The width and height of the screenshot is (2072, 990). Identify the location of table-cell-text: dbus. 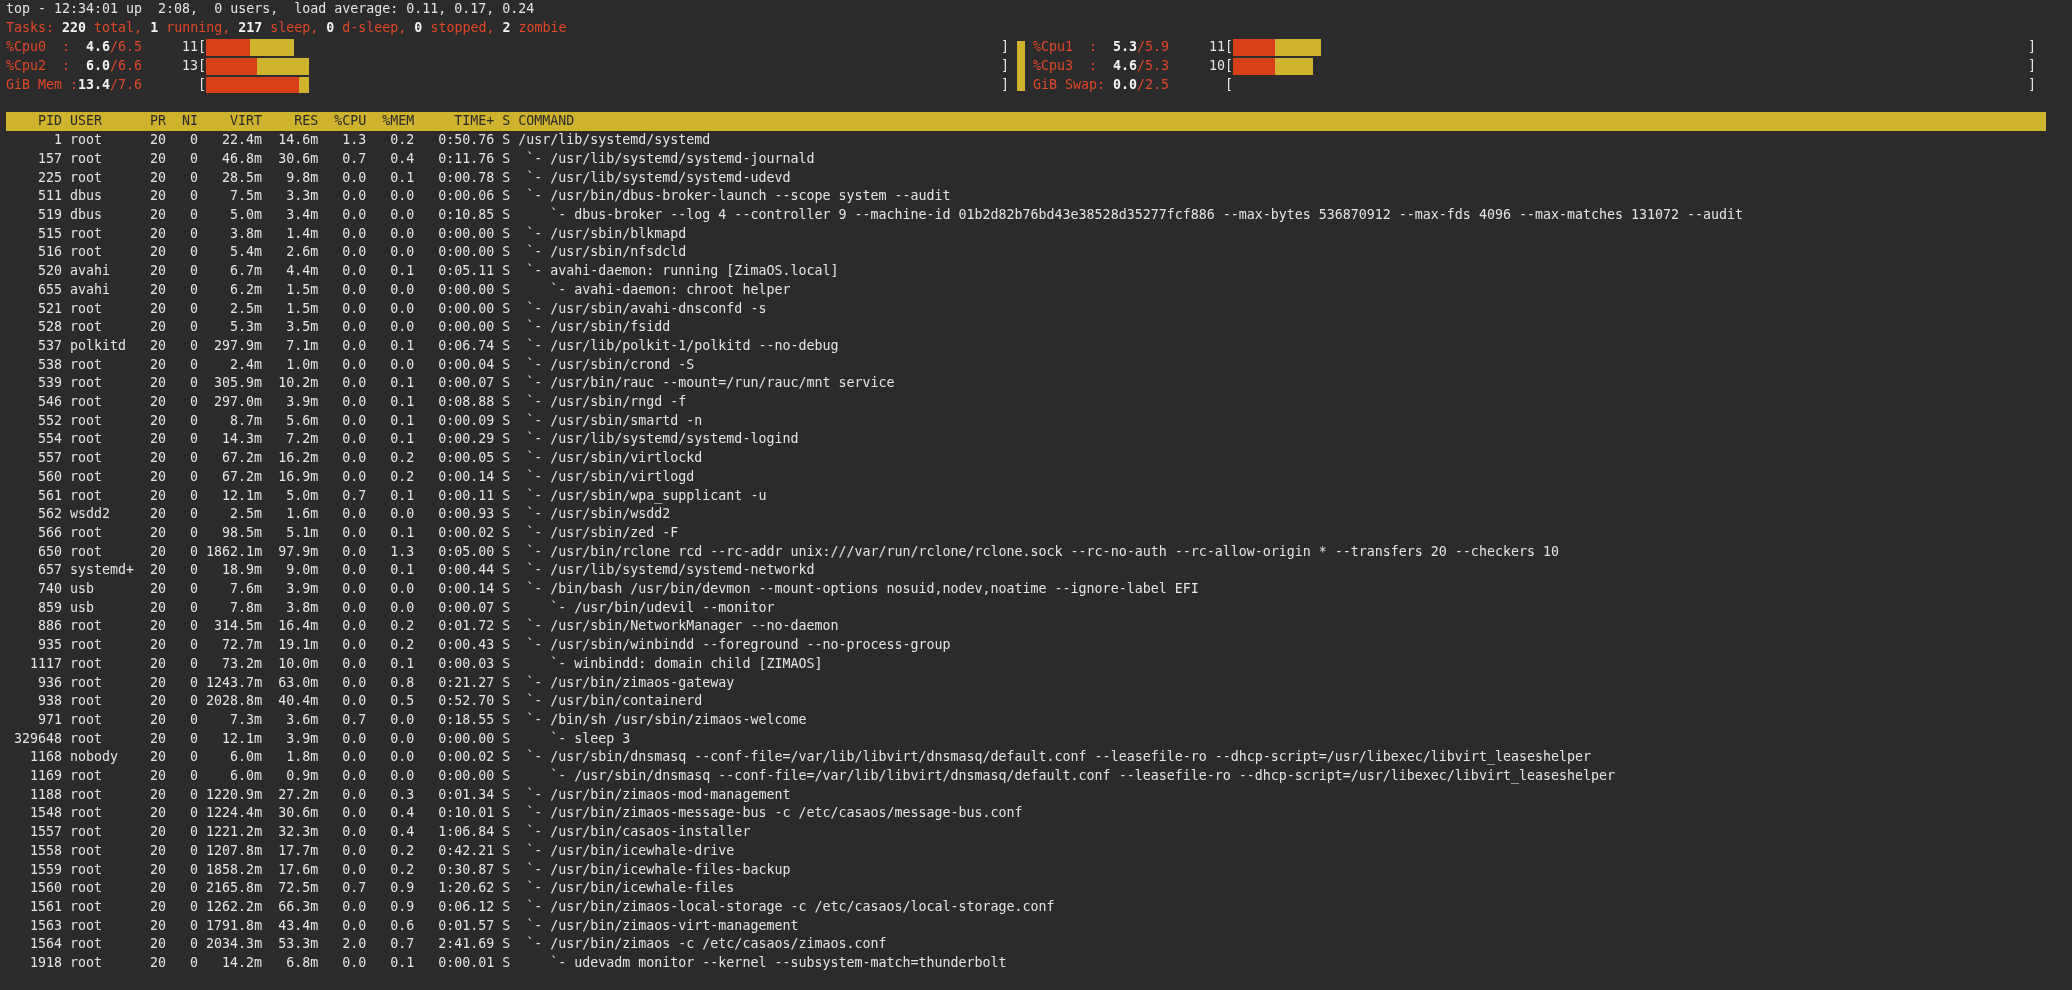
(87, 215).